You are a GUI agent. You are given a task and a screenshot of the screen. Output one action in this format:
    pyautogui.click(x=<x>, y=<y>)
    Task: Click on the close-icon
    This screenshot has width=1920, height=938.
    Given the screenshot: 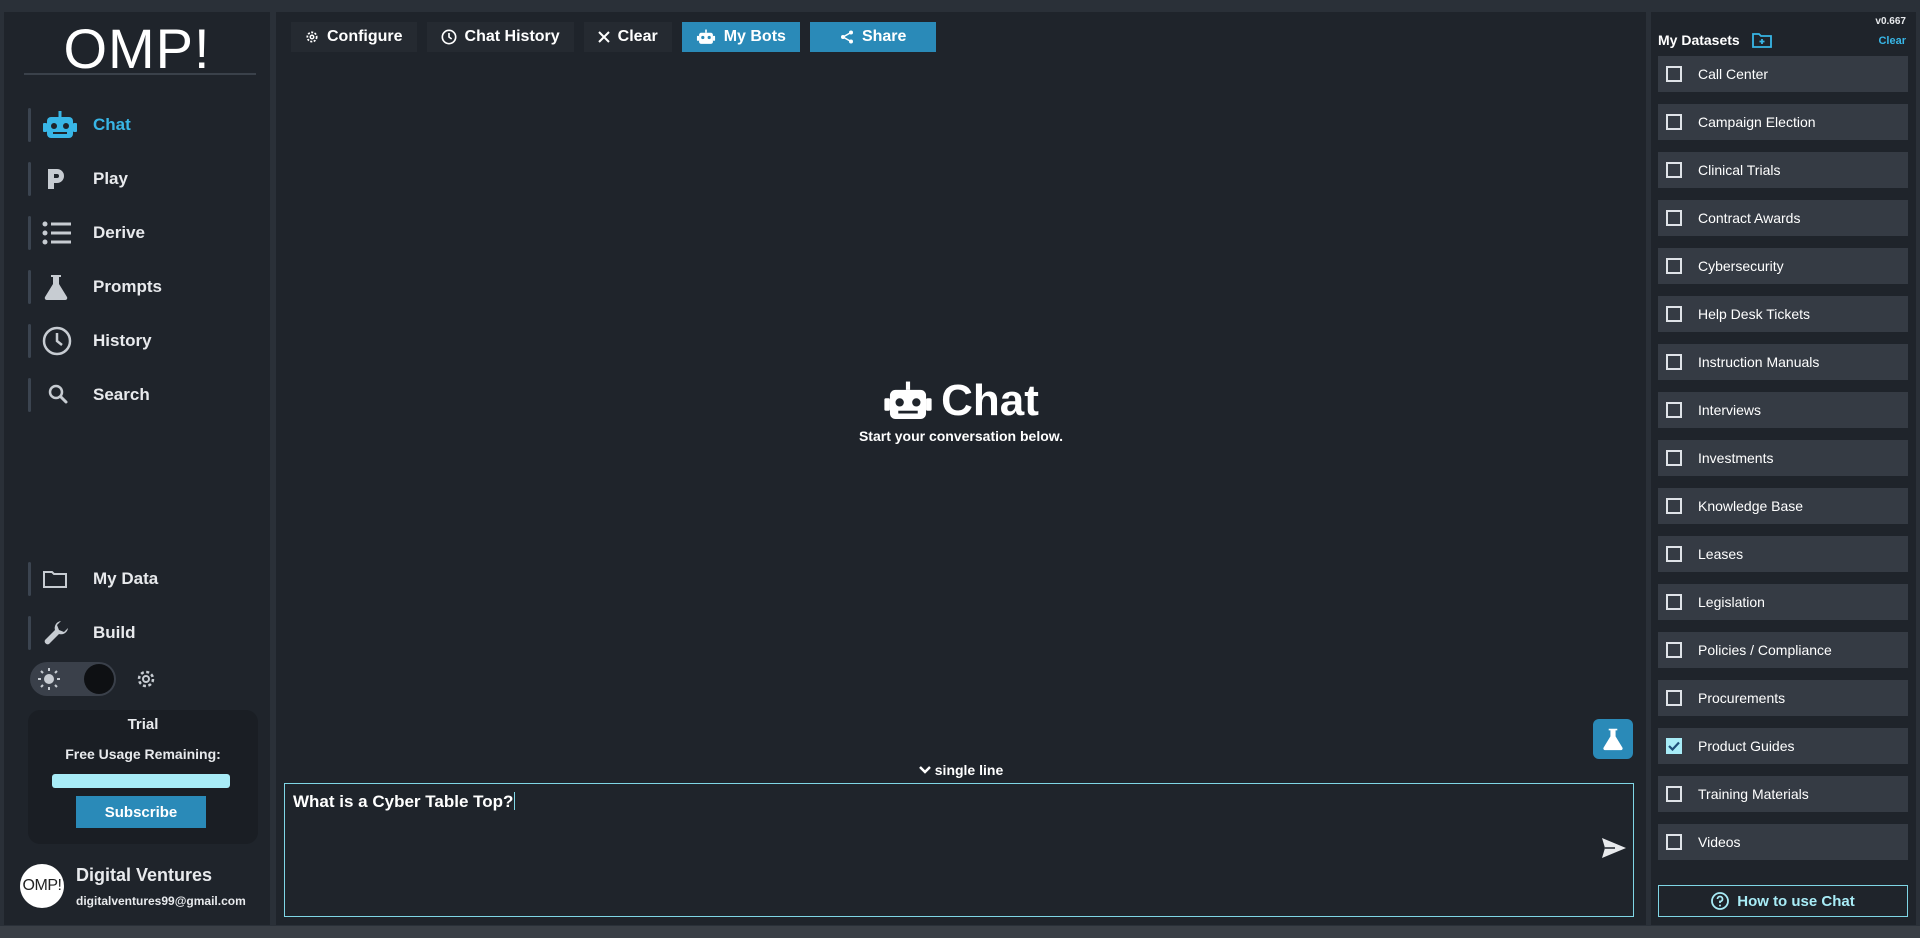 What is the action you would take?
    pyautogui.click(x=603, y=37)
    